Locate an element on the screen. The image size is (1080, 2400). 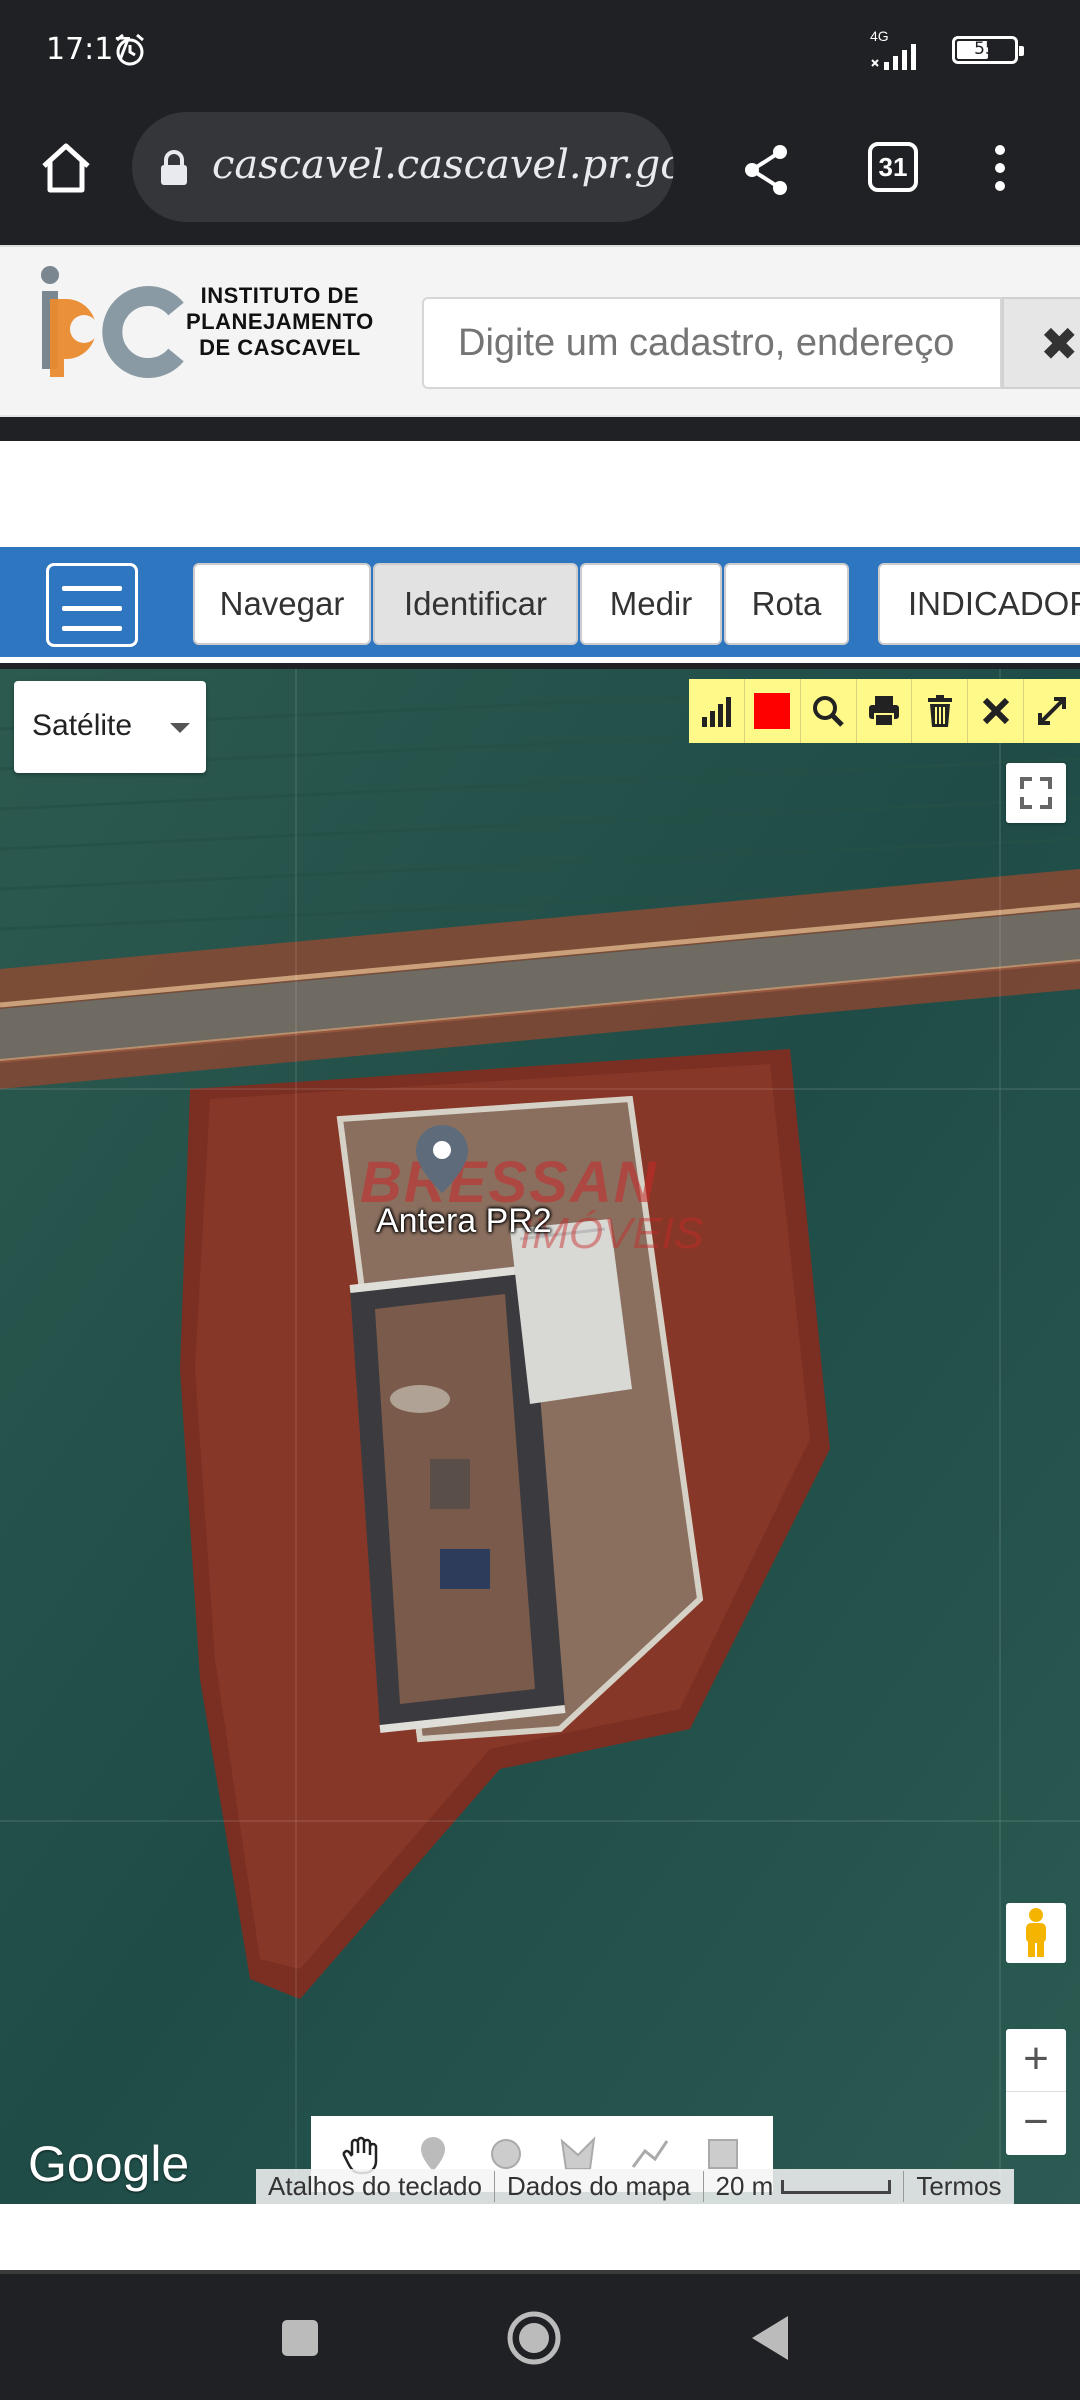
print-icon is located at coordinates (885, 711).